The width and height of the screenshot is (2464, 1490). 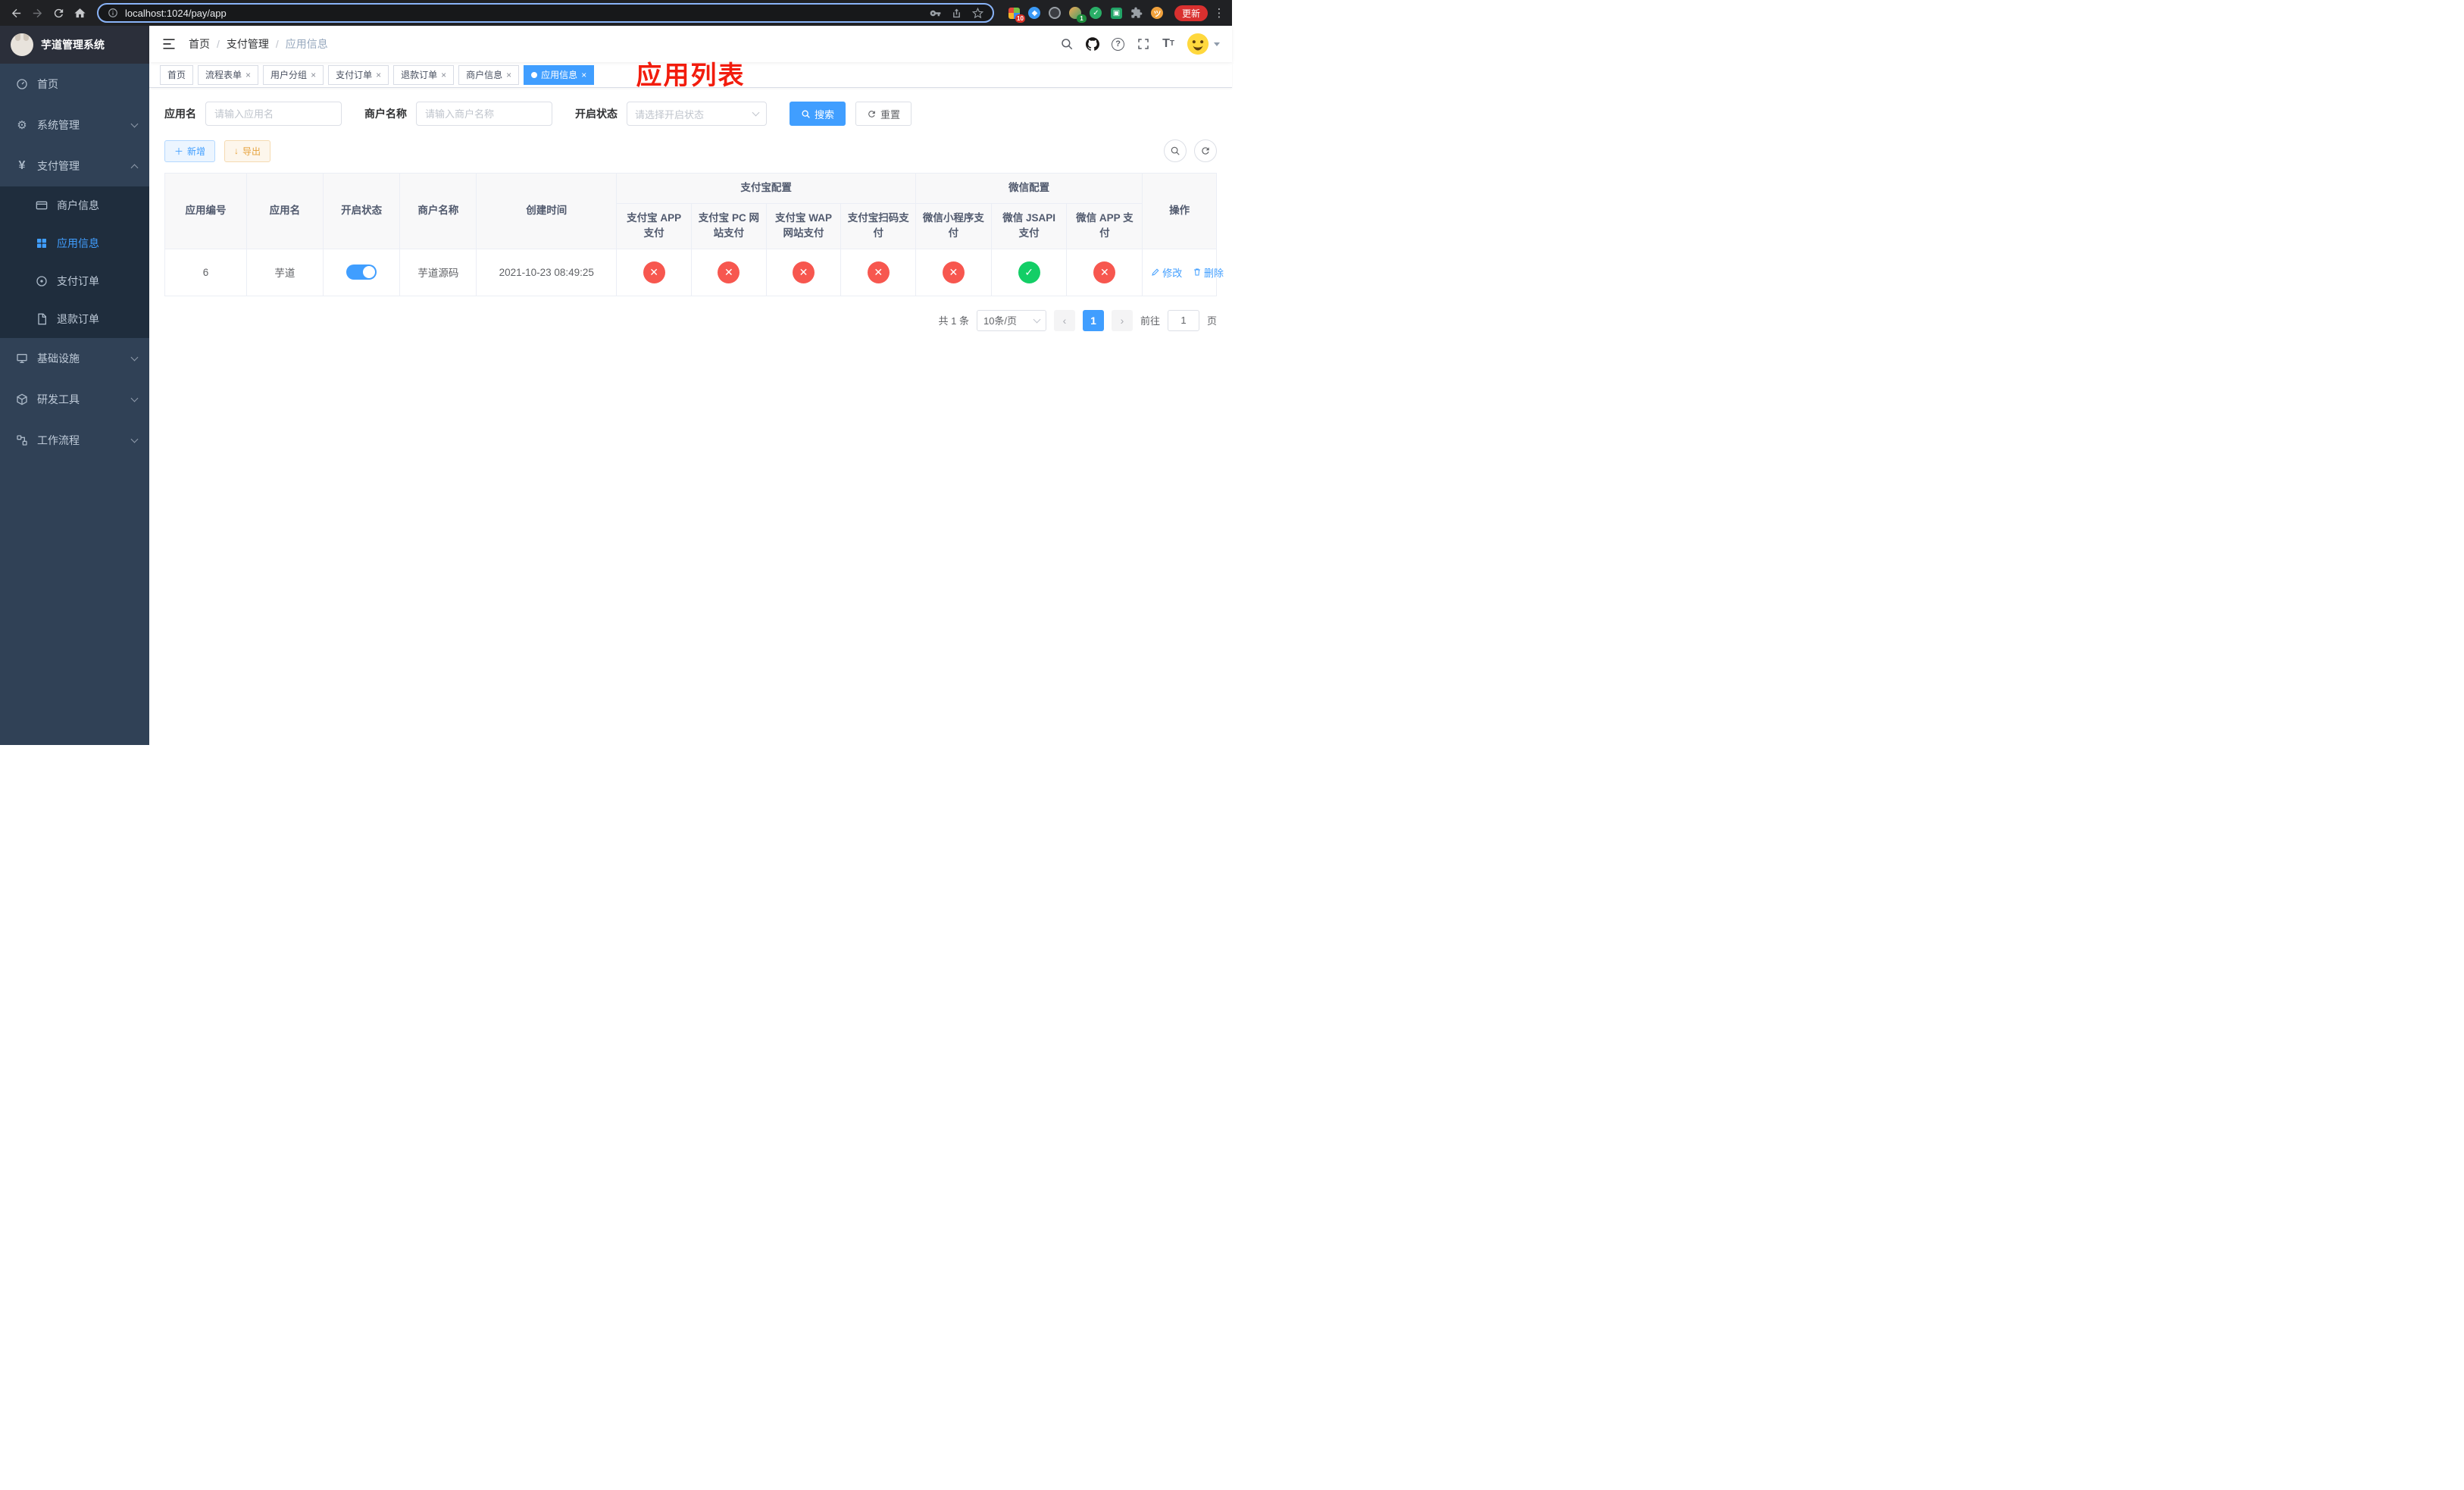 What do you see at coordinates (78, 205) in the screenshot?
I see `sidebar-item-label: 商户信息` at bounding box center [78, 205].